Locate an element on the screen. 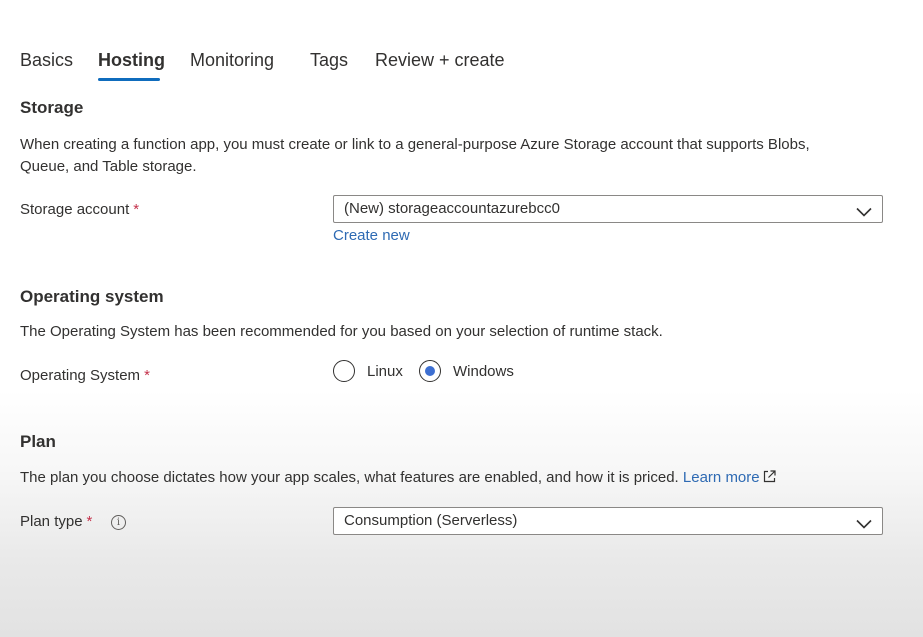 The height and width of the screenshot is (637, 923). plan-type-dropdown: Consumption (Serverless) is located at coordinates (608, 521).